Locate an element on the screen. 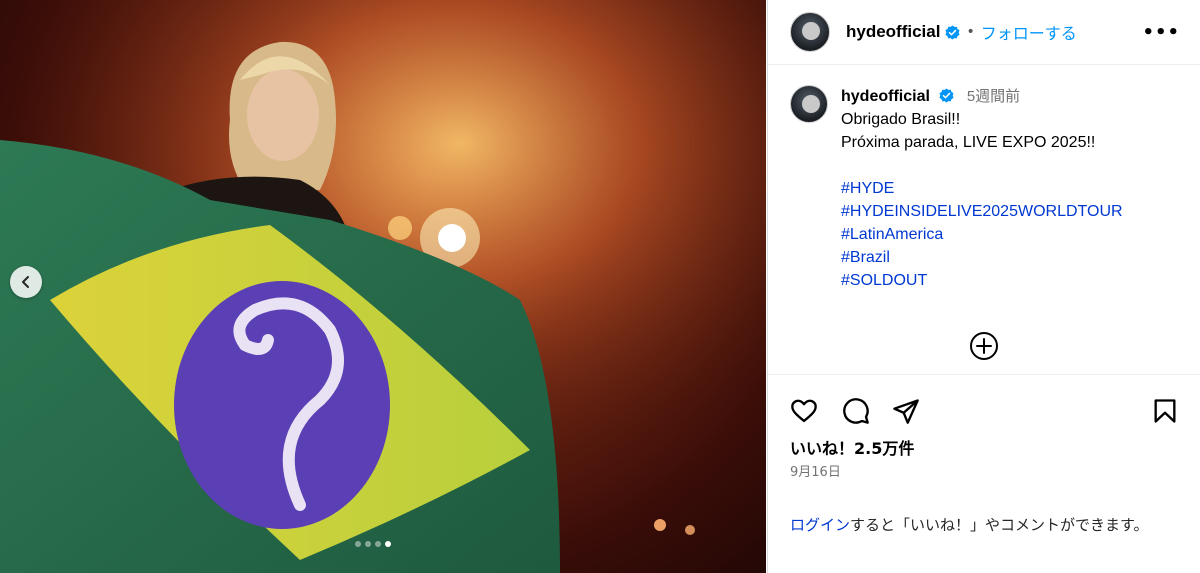  carousel-prev-button is located at coordinates (26, 282).